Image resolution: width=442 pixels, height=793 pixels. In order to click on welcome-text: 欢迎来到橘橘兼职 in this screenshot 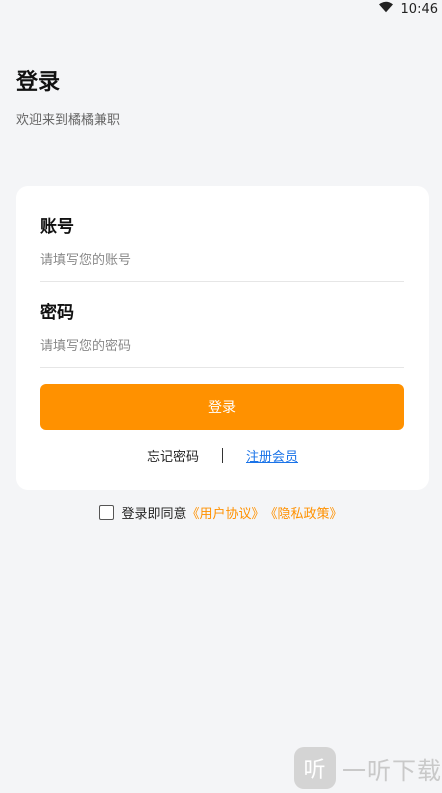, I will do `click(68, 120)`.